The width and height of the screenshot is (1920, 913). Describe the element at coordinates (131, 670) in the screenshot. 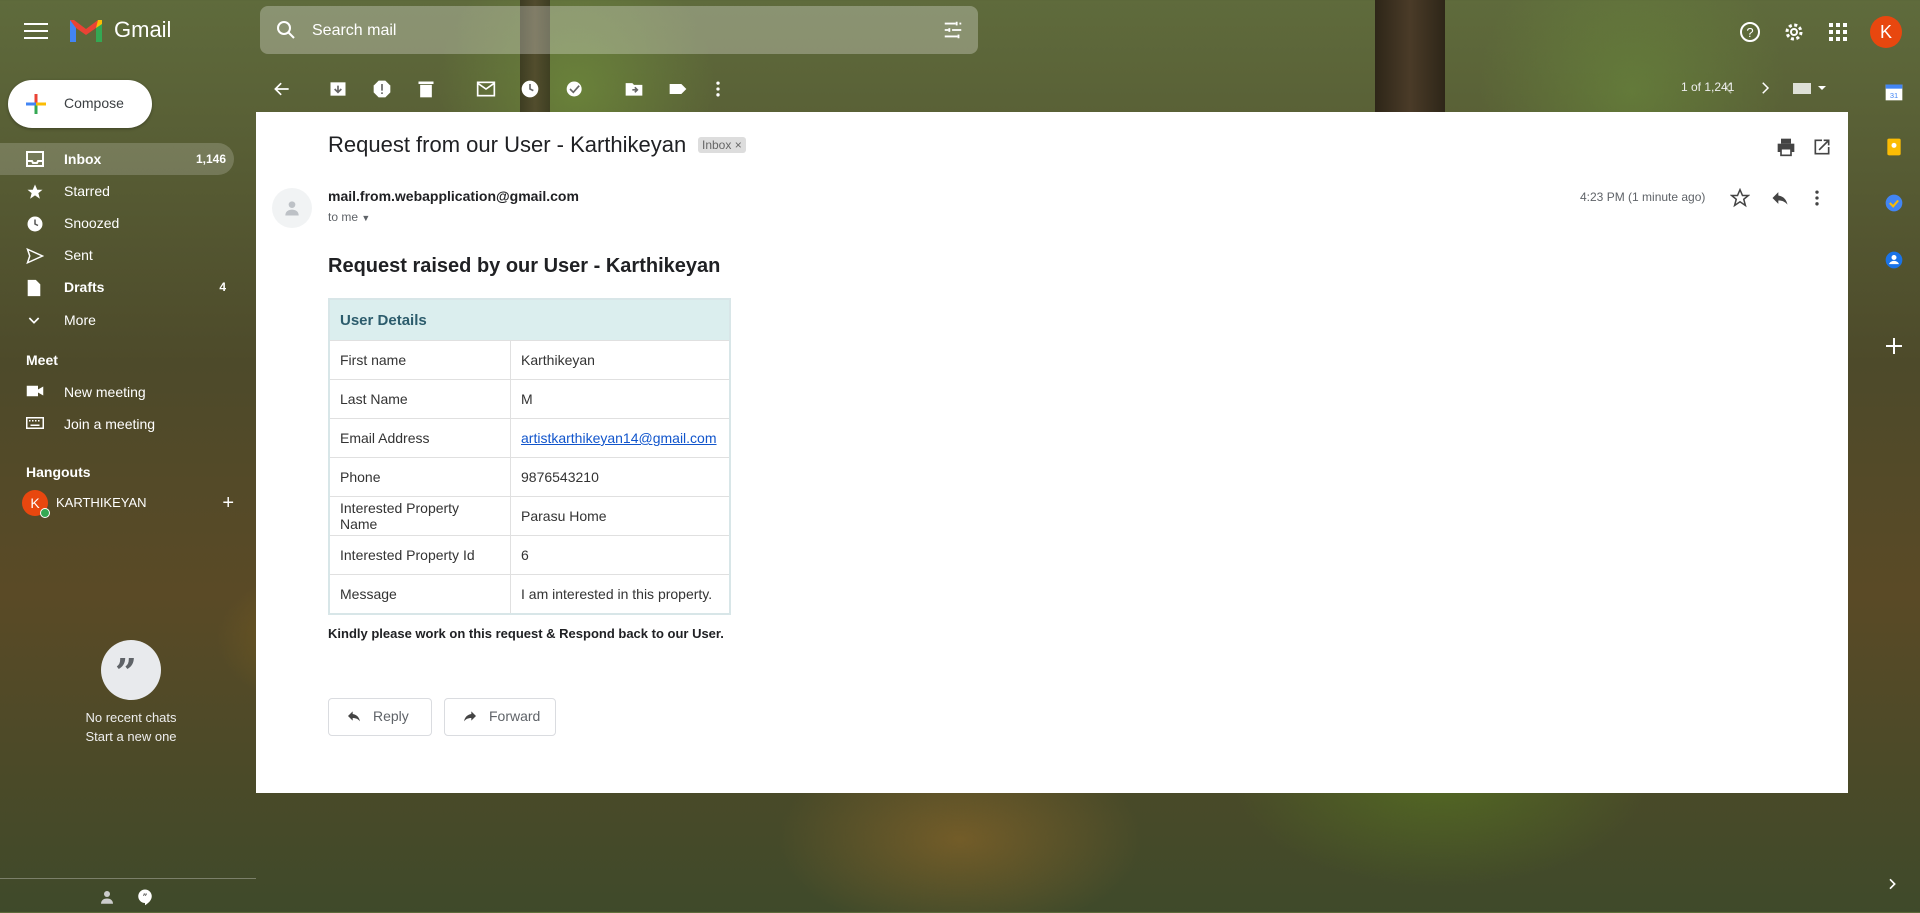

I see `quote-bubble-icon: ”` at that location.